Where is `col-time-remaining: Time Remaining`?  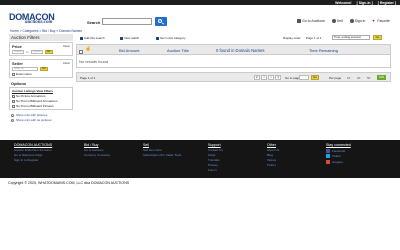 col-time-remaining: Time Remaining is located at coordinates (323, 50).